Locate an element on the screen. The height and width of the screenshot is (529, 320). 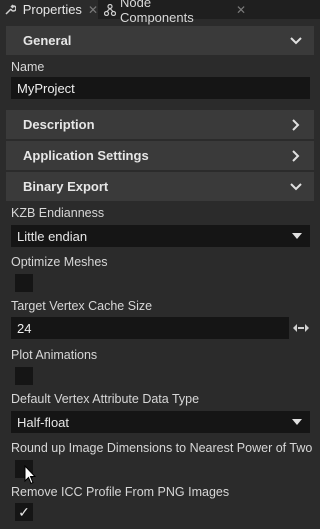
section-binary-export-label: Binary Export is located at coordinates (66, 186).